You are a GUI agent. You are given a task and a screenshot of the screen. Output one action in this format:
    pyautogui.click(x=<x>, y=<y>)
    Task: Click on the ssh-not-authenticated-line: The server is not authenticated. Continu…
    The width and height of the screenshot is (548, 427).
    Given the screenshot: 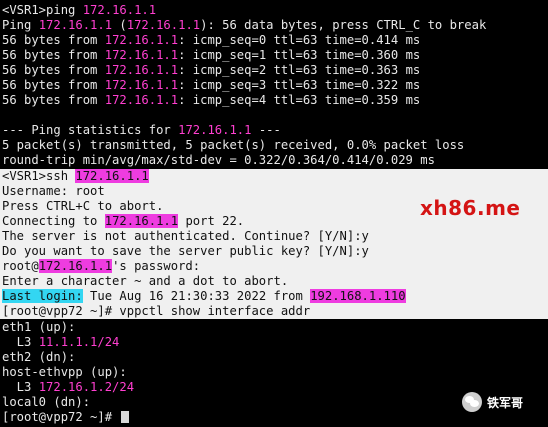 What is the action you would take?
    pyautogui.click(x=185, y=236)
    